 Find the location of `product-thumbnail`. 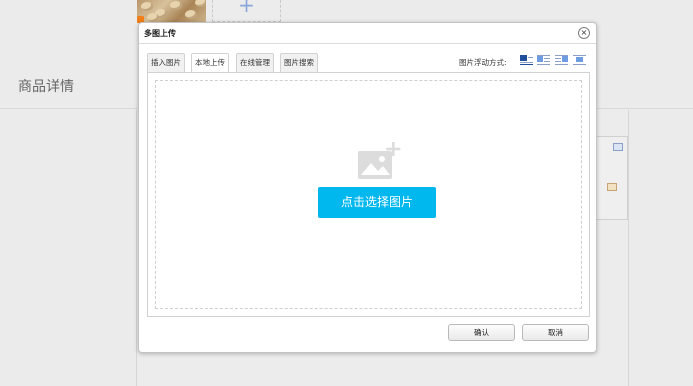

product-thumbnail is located at coordinates (171, 11).